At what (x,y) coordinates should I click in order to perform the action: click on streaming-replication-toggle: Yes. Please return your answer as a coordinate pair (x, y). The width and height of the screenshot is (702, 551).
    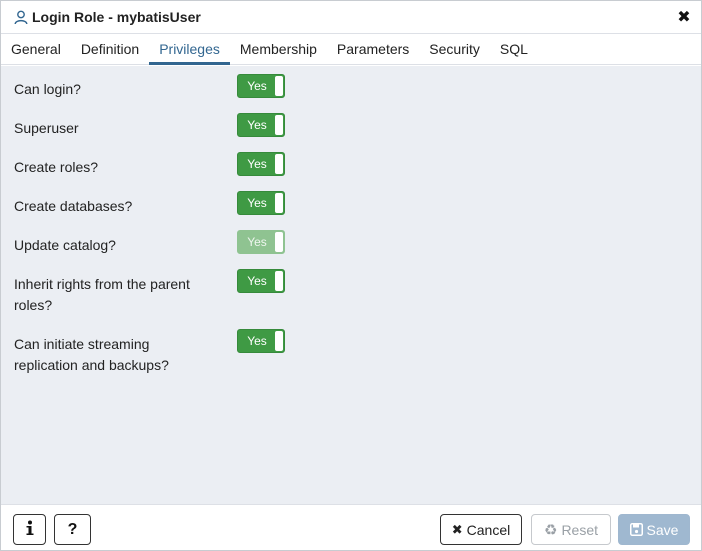
    Looking at the image, I should click on (261, 341).